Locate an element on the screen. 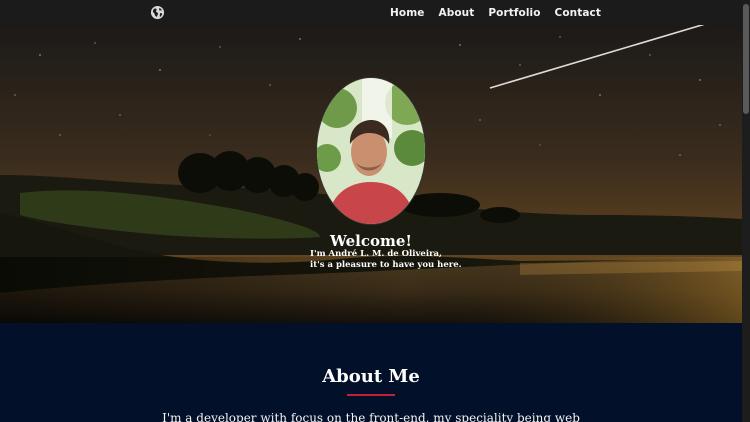 The width and height of the screenshot is (750, 422). nav-link-portfolio: Portfolio is located at coordinates (514, 13).